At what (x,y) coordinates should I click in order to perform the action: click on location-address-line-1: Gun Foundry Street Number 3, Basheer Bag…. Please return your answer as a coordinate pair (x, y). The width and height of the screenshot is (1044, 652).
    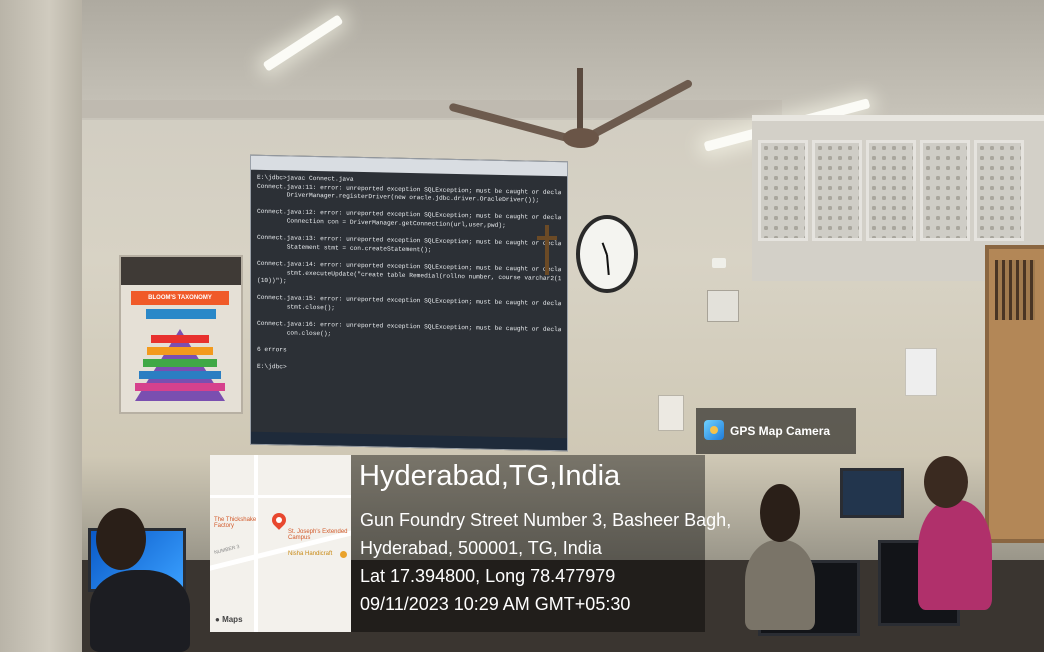
    Looking at the image, I should click on (546, 520).